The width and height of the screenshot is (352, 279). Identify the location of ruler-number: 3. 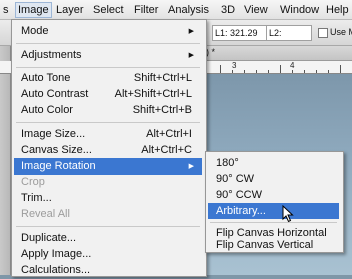
(234, 65).